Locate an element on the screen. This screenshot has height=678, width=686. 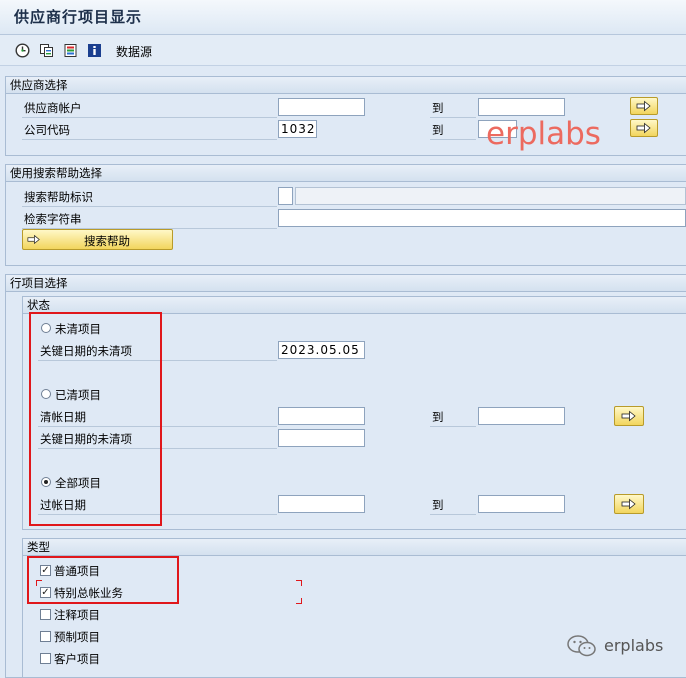
company-code-multiple-selection-button is located at coordinates (644, 128).